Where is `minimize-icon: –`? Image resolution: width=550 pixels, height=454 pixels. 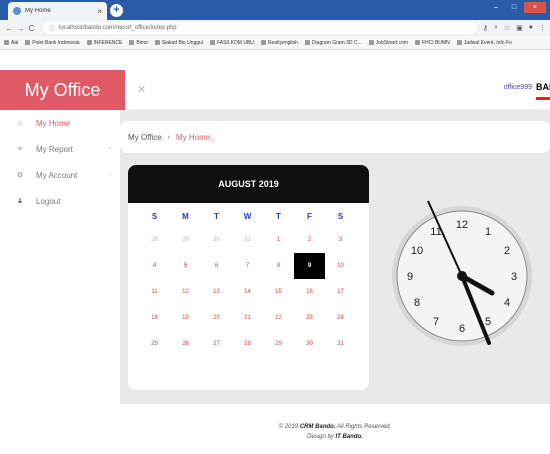 minimize-icon: – is located at coordinates (496, 7).